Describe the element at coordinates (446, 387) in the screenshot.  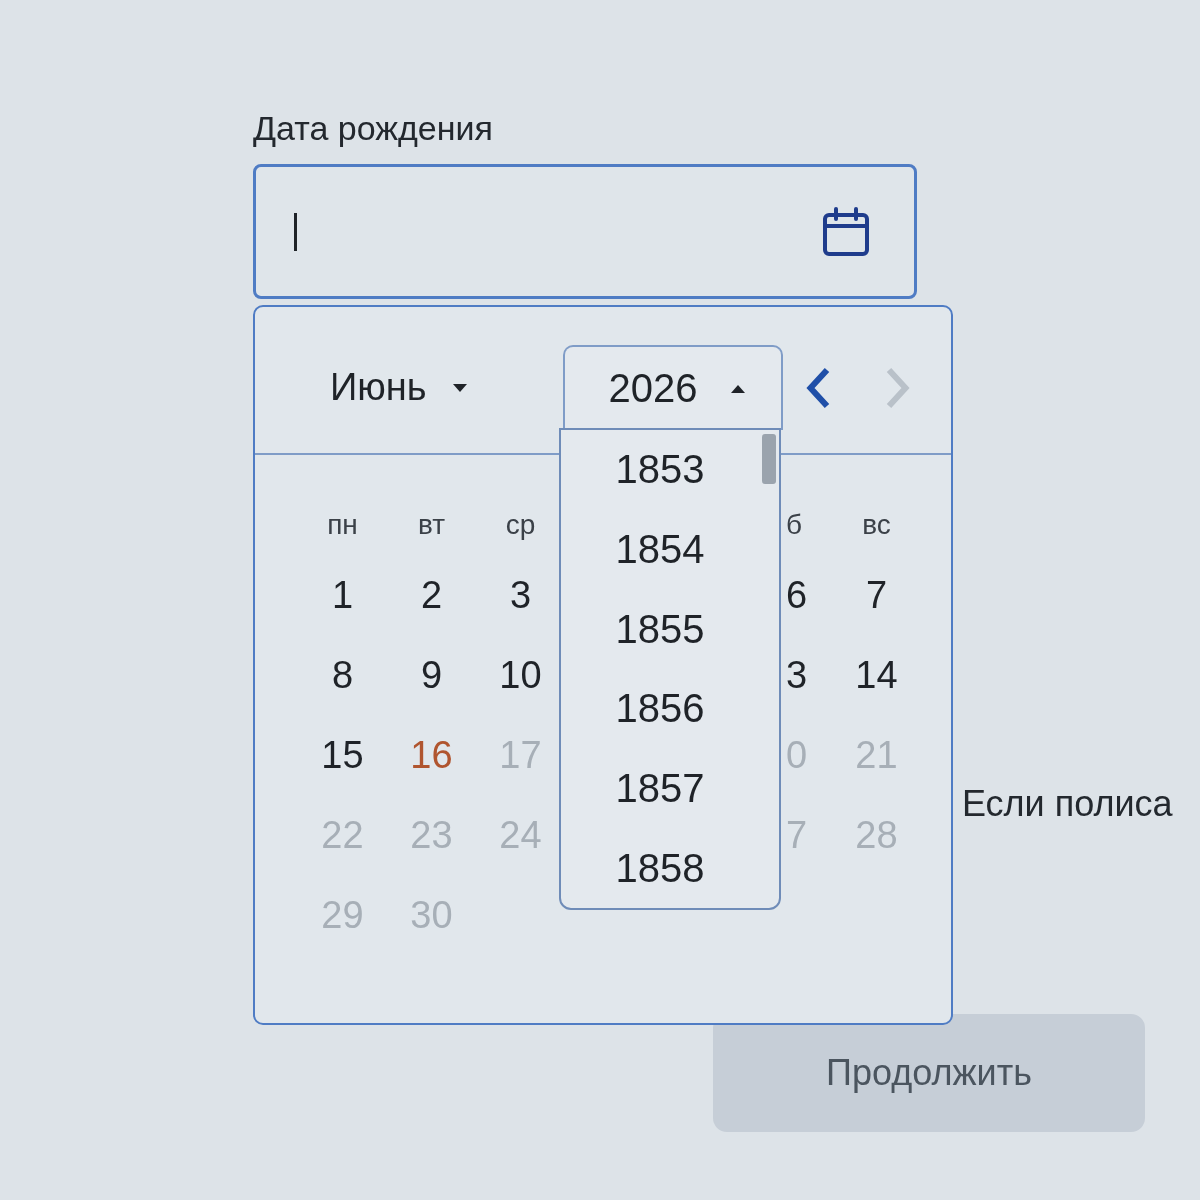
I see `month-select: Июнь` at that location.